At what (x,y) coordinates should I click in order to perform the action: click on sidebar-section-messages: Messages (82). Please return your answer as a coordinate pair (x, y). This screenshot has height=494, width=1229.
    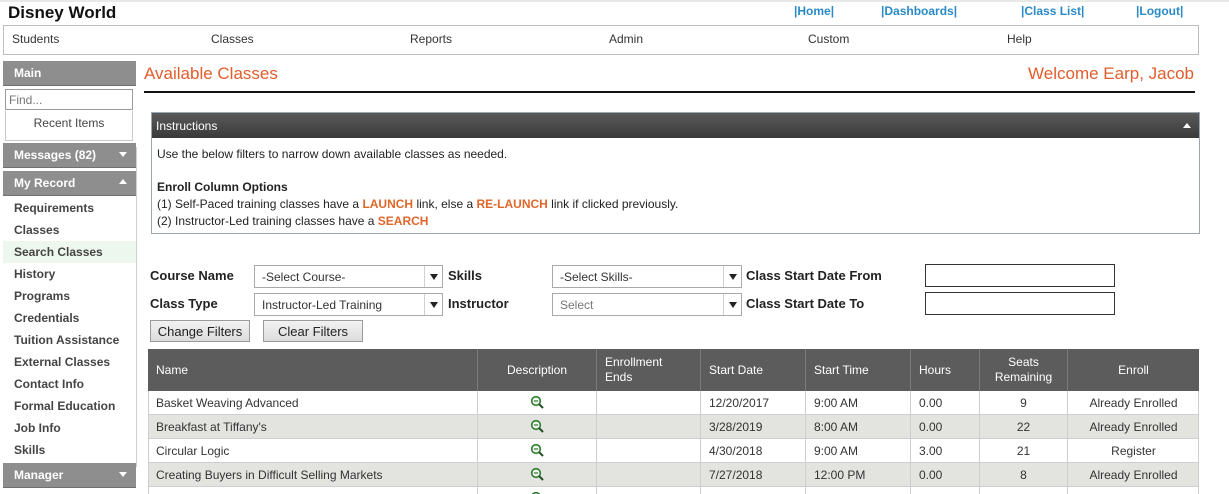
    Looking at the image, I should click on (69, 155).